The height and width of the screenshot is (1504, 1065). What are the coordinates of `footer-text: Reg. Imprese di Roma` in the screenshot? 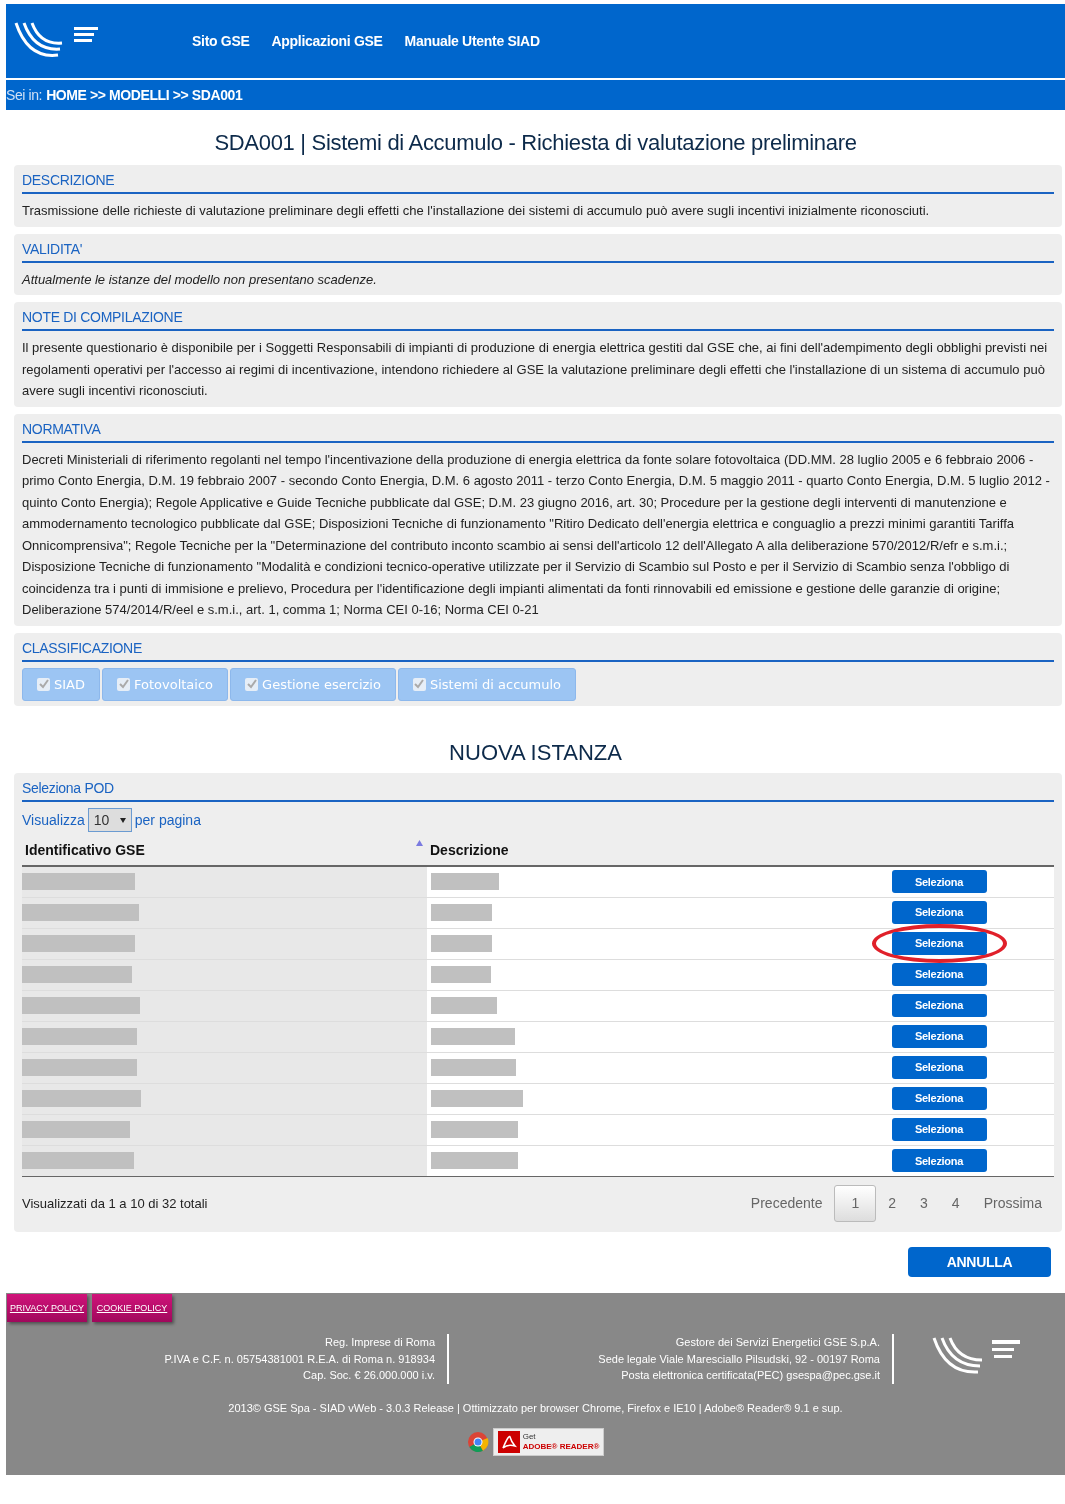 It's located at (379, 1342).